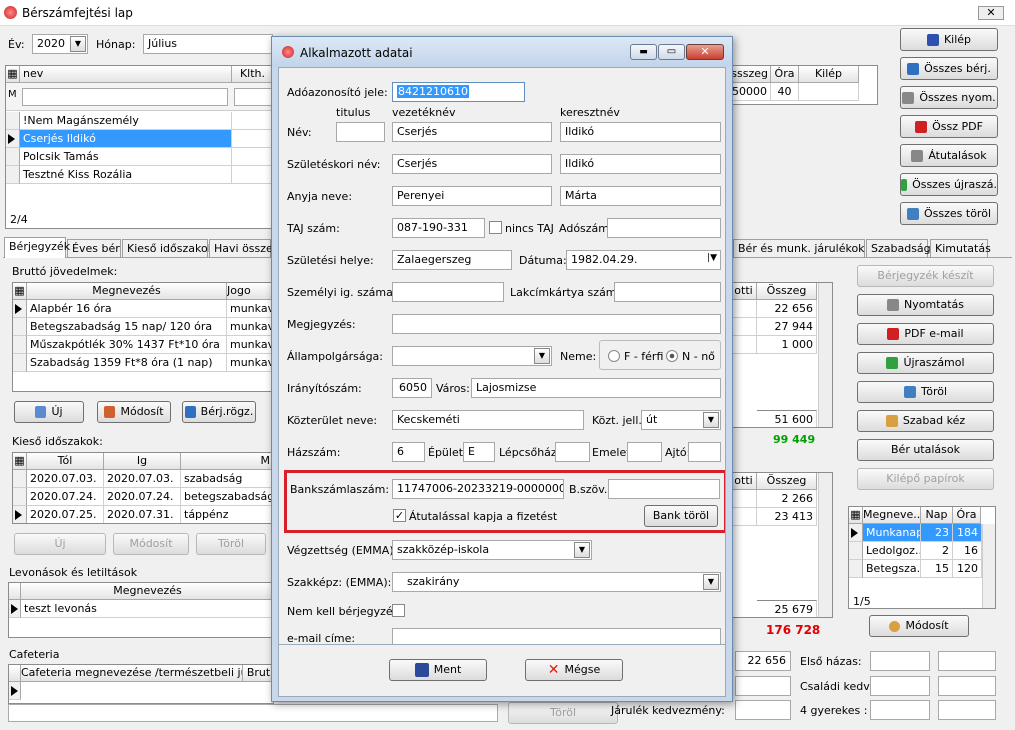  Describe the element at coordinates (949, 126) in the screenshot. I see `ossz-pdf-button: Össz PDF` at that location.